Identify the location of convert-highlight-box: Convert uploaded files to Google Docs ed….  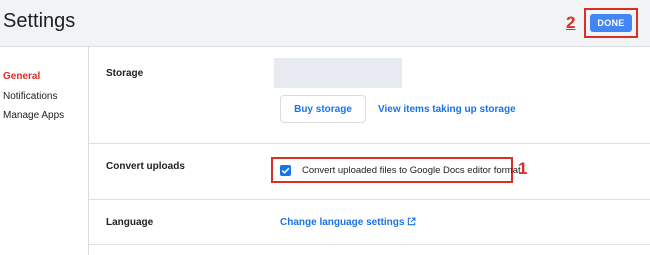
(396, 170).